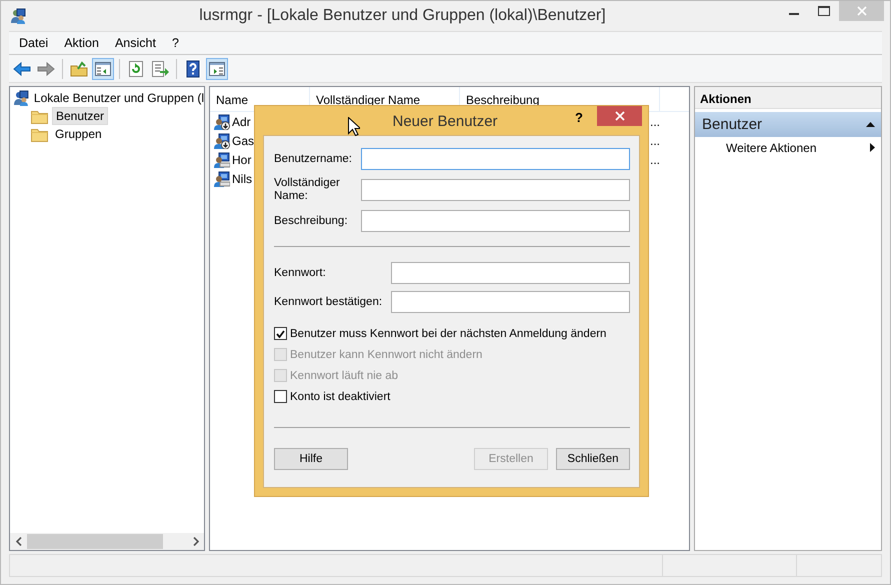  What do you see at coordinates (21, 98) in the screenshot?
I see `computer-users-icon` at bounding box center [21, 98].